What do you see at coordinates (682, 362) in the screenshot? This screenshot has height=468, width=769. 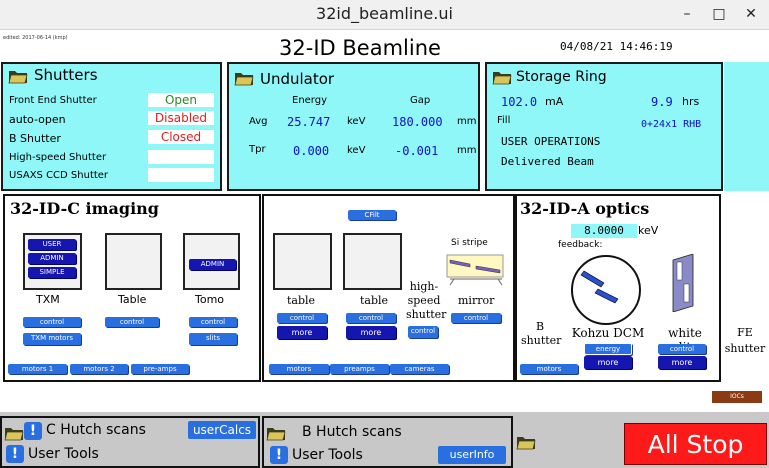 I see `slits-more-button: more` at bounding box center [682, 362].